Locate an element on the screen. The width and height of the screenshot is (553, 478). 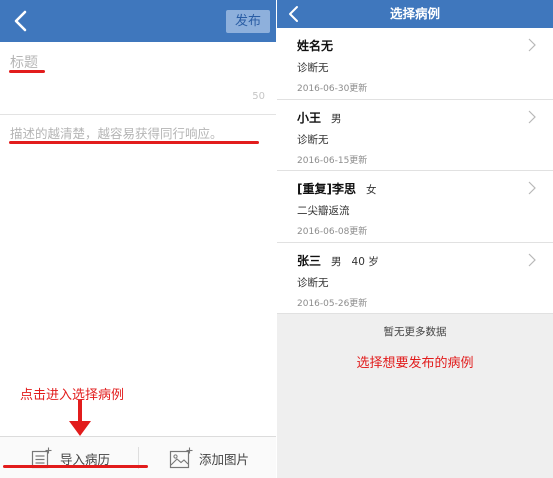
select-case-annotation: 选择想要发布的病例 is located at coordinates (415, 363).